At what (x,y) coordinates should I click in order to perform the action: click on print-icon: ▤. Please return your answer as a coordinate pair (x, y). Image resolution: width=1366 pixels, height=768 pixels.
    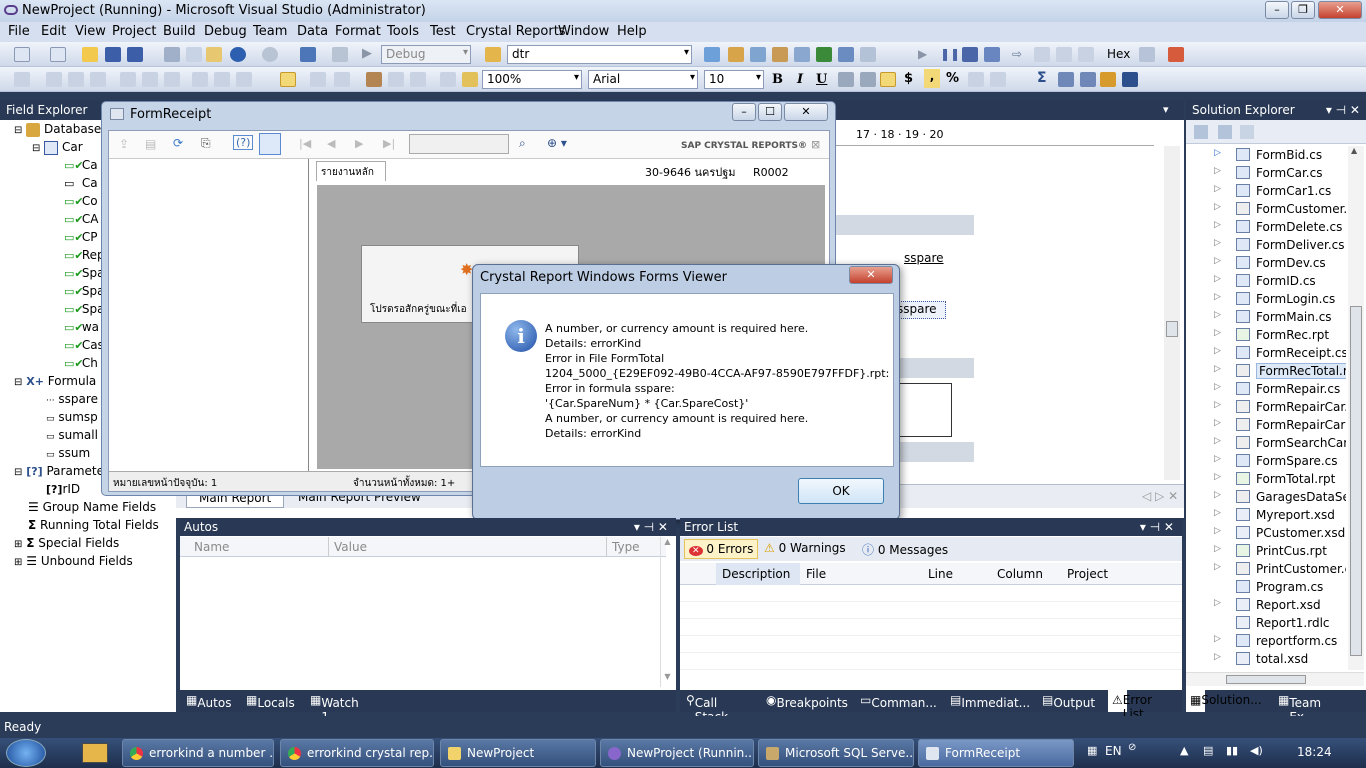
    Looking at the image, I should click on (150, 144).